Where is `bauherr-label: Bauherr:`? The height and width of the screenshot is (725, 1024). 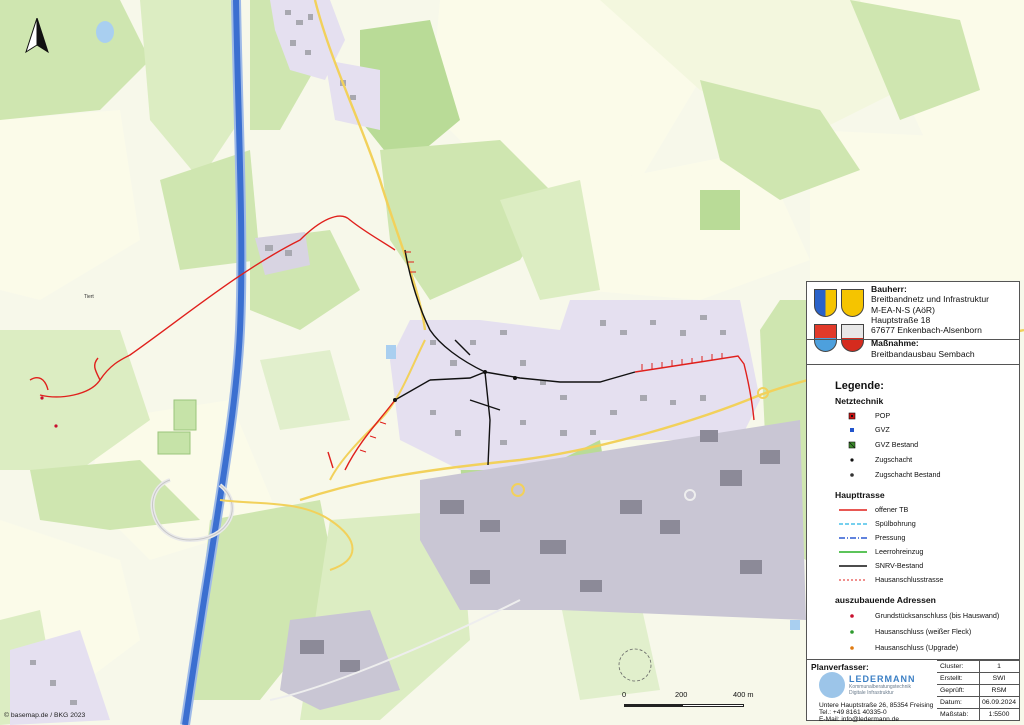 bauherr-label: Bauherr: is located at coordinates (889, 289).